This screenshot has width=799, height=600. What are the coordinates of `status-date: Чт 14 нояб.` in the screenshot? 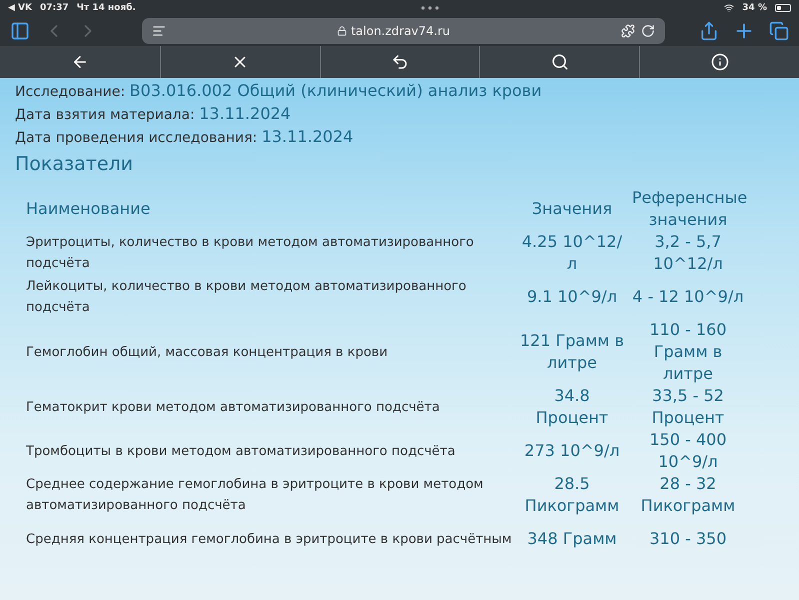 It's located at (106, 8).